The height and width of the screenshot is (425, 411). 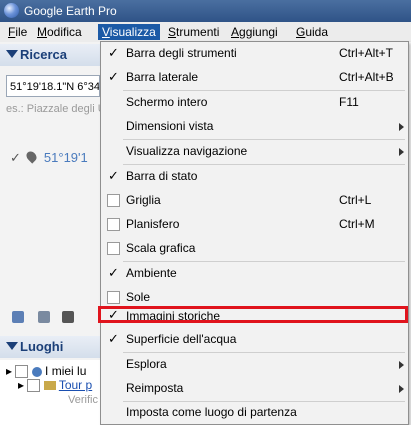 What do you see at coordinates (254, 32) in the screenshot?
I see `menu-aggiungi: Aggiungi` at bounding box center [254, 32].